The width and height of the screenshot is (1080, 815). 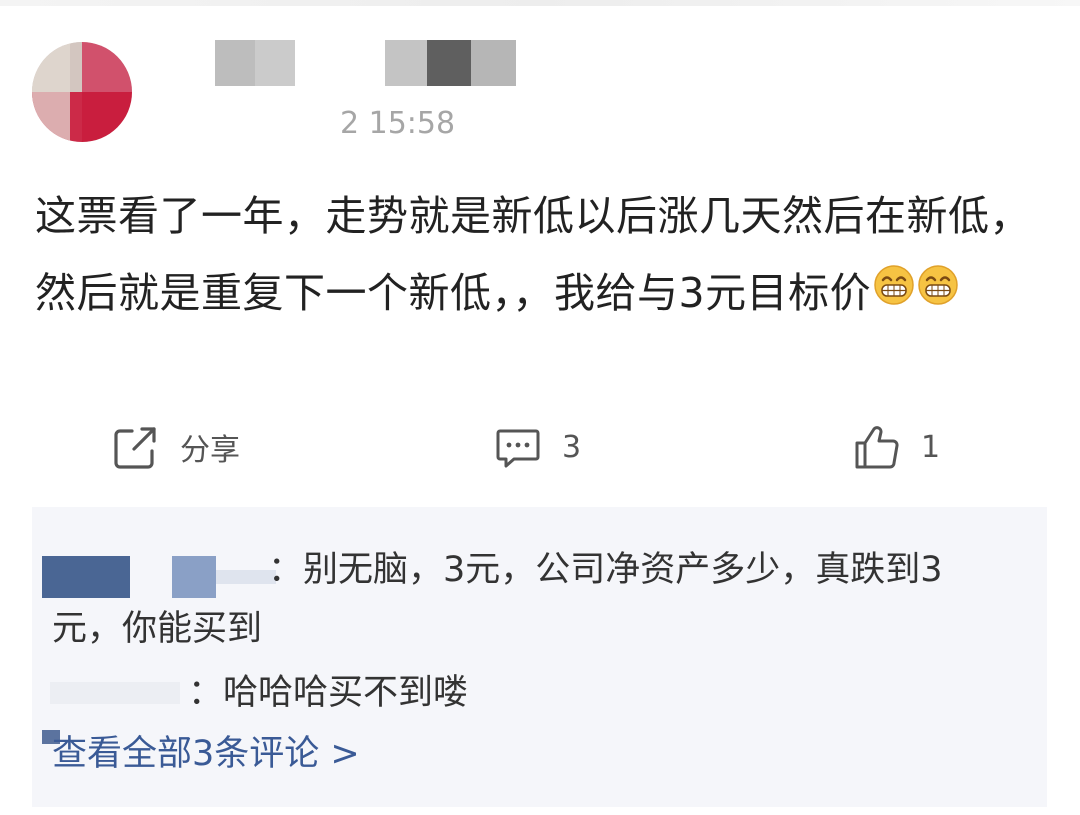 I want to click on view-all-comments-link: 查看全部3条评论 >, so click(x=206, y=754).